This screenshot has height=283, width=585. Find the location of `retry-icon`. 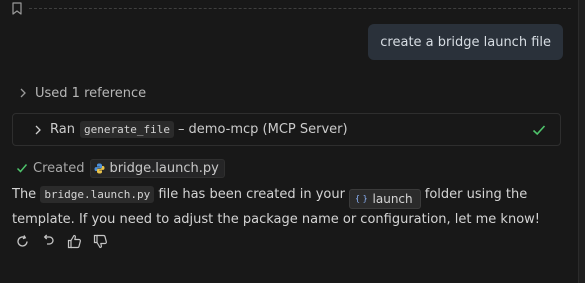

retry-icon is located at coordinates (22, 241).